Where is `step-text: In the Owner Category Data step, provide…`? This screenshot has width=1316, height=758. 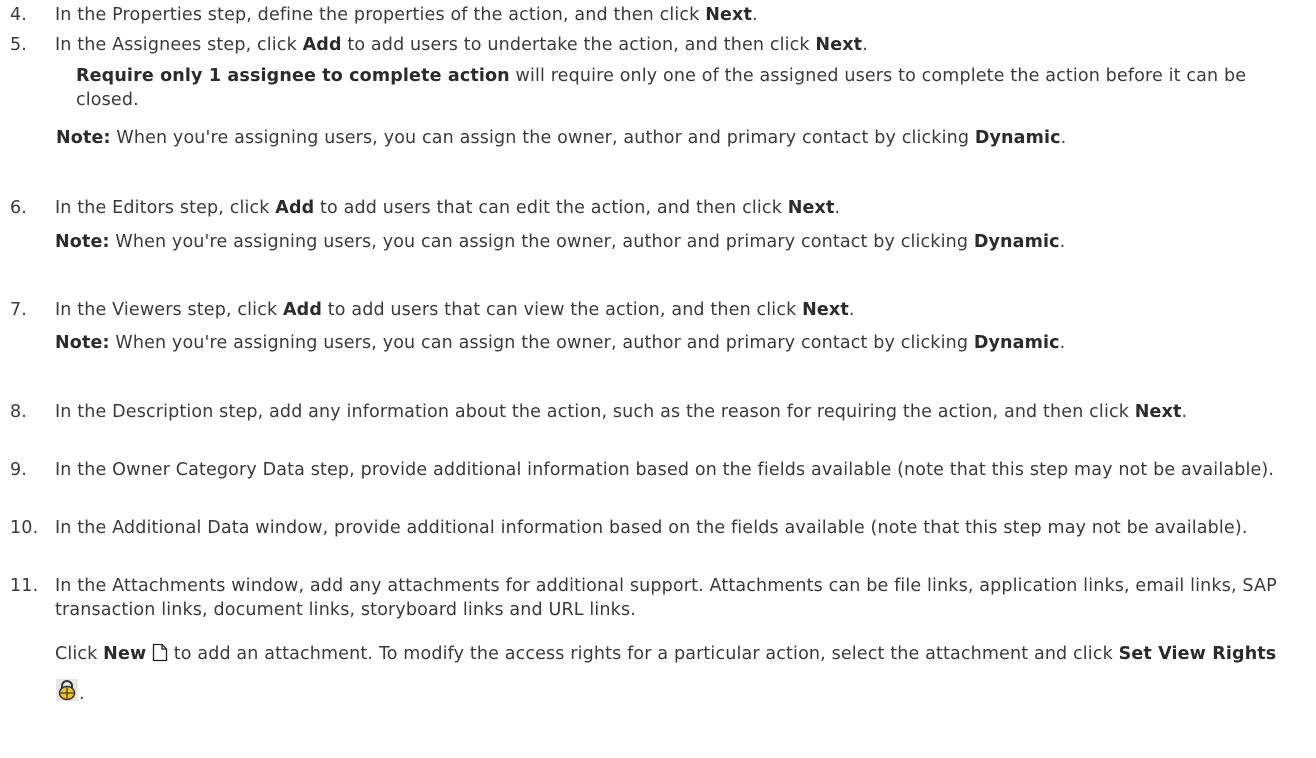 step-text: In the Owner Category Data step, provide… is located at coordinates (665, 470).